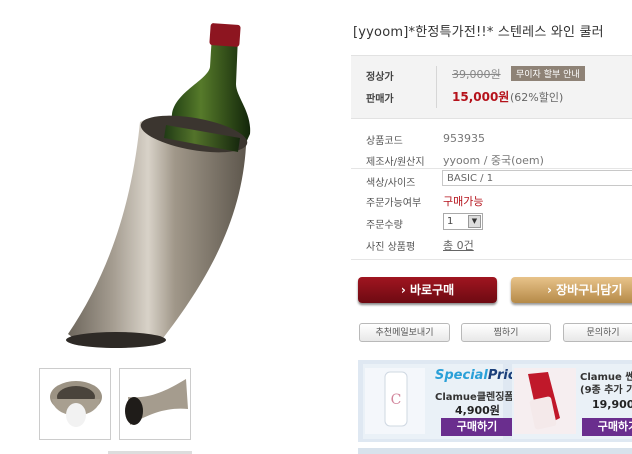  What do you see at coordinates (606, 390) in the screenshot?
I see `promo-ad-2-subtitle: (9종 추가 기` at bounding box center [606, 390].